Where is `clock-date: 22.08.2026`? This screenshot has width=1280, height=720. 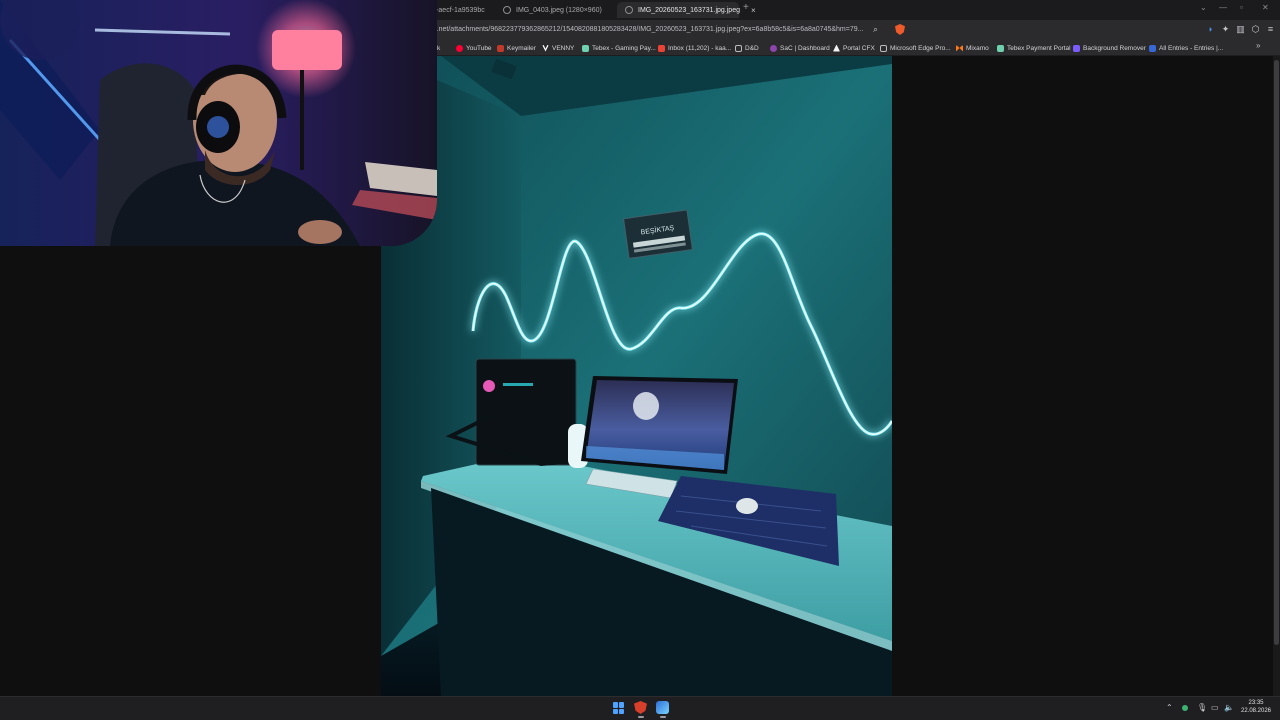 clock-date: 22.08.2026 is located at coordinates (1256, 711).